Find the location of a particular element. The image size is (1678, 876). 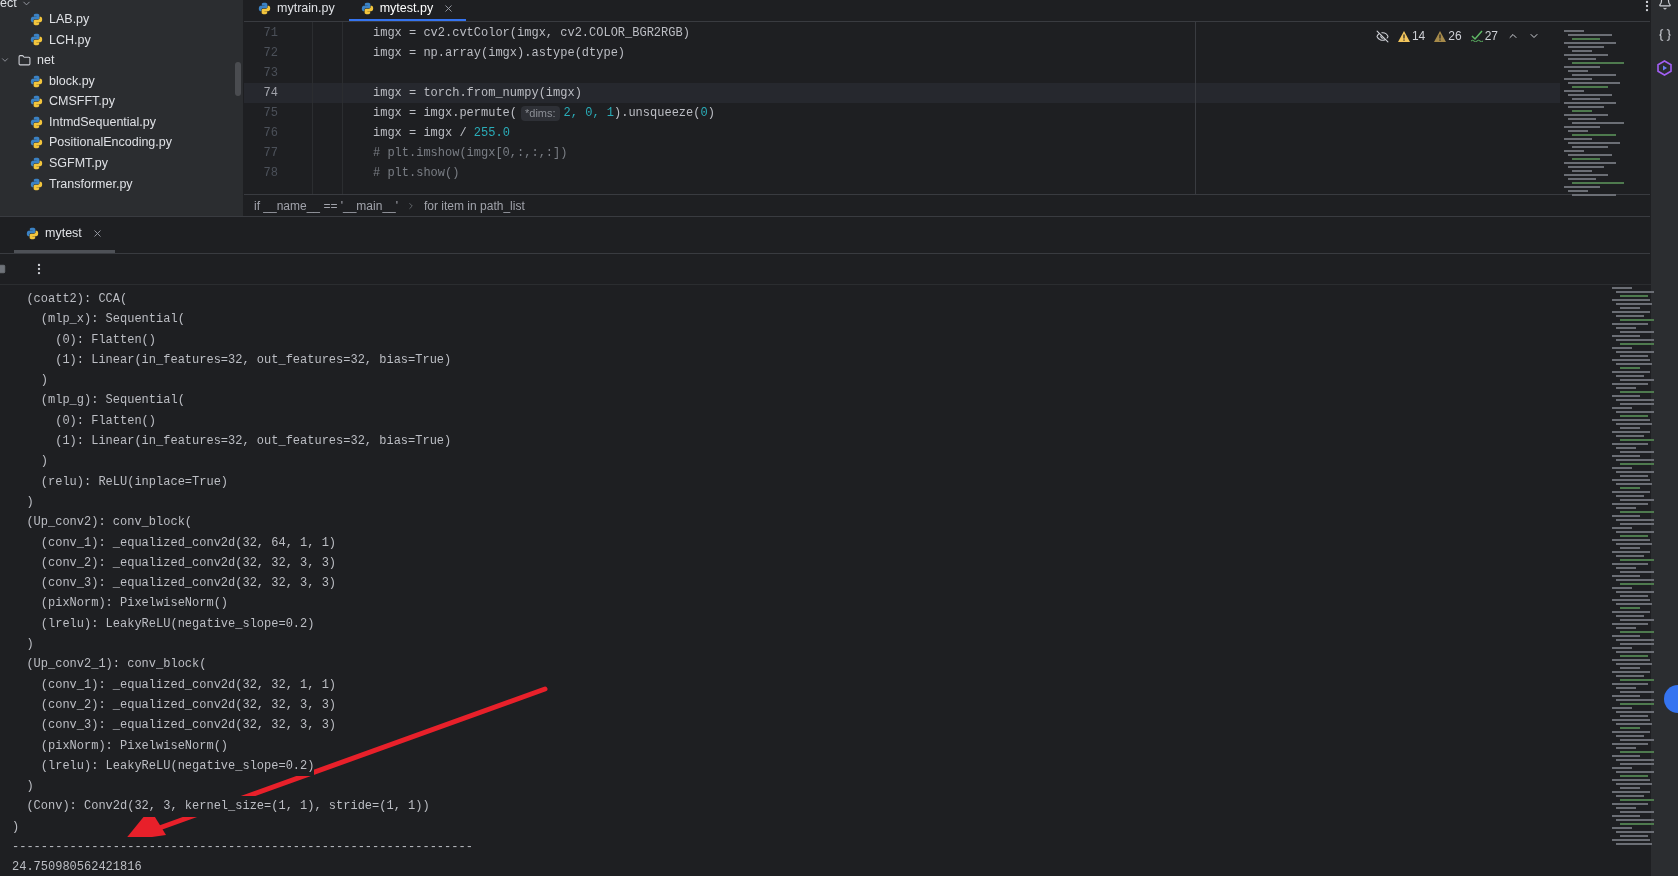

tab-label: mytest.py is located at coordinates (406, 8).